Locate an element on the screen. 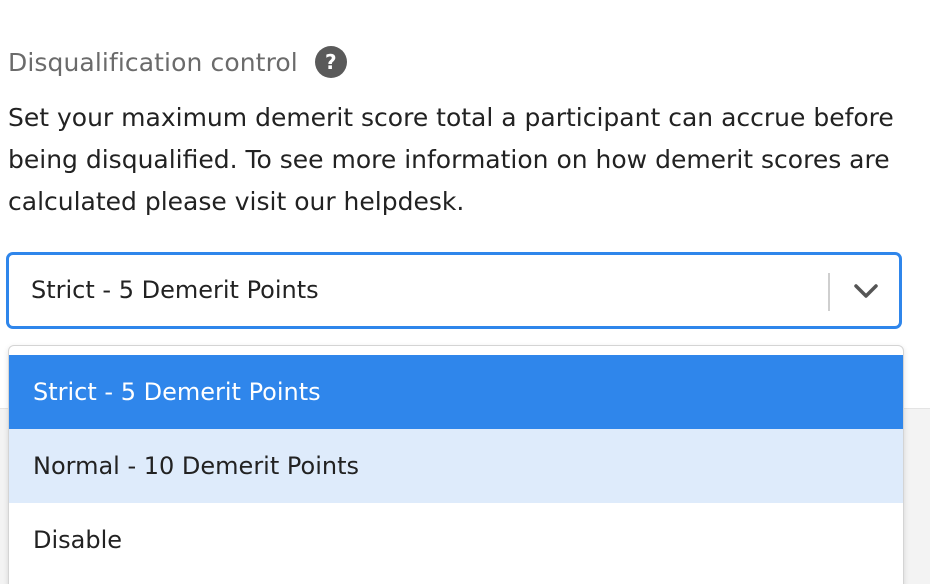  select-value: Strict - 5 Demerit Points is located at coordinates (175, 290).